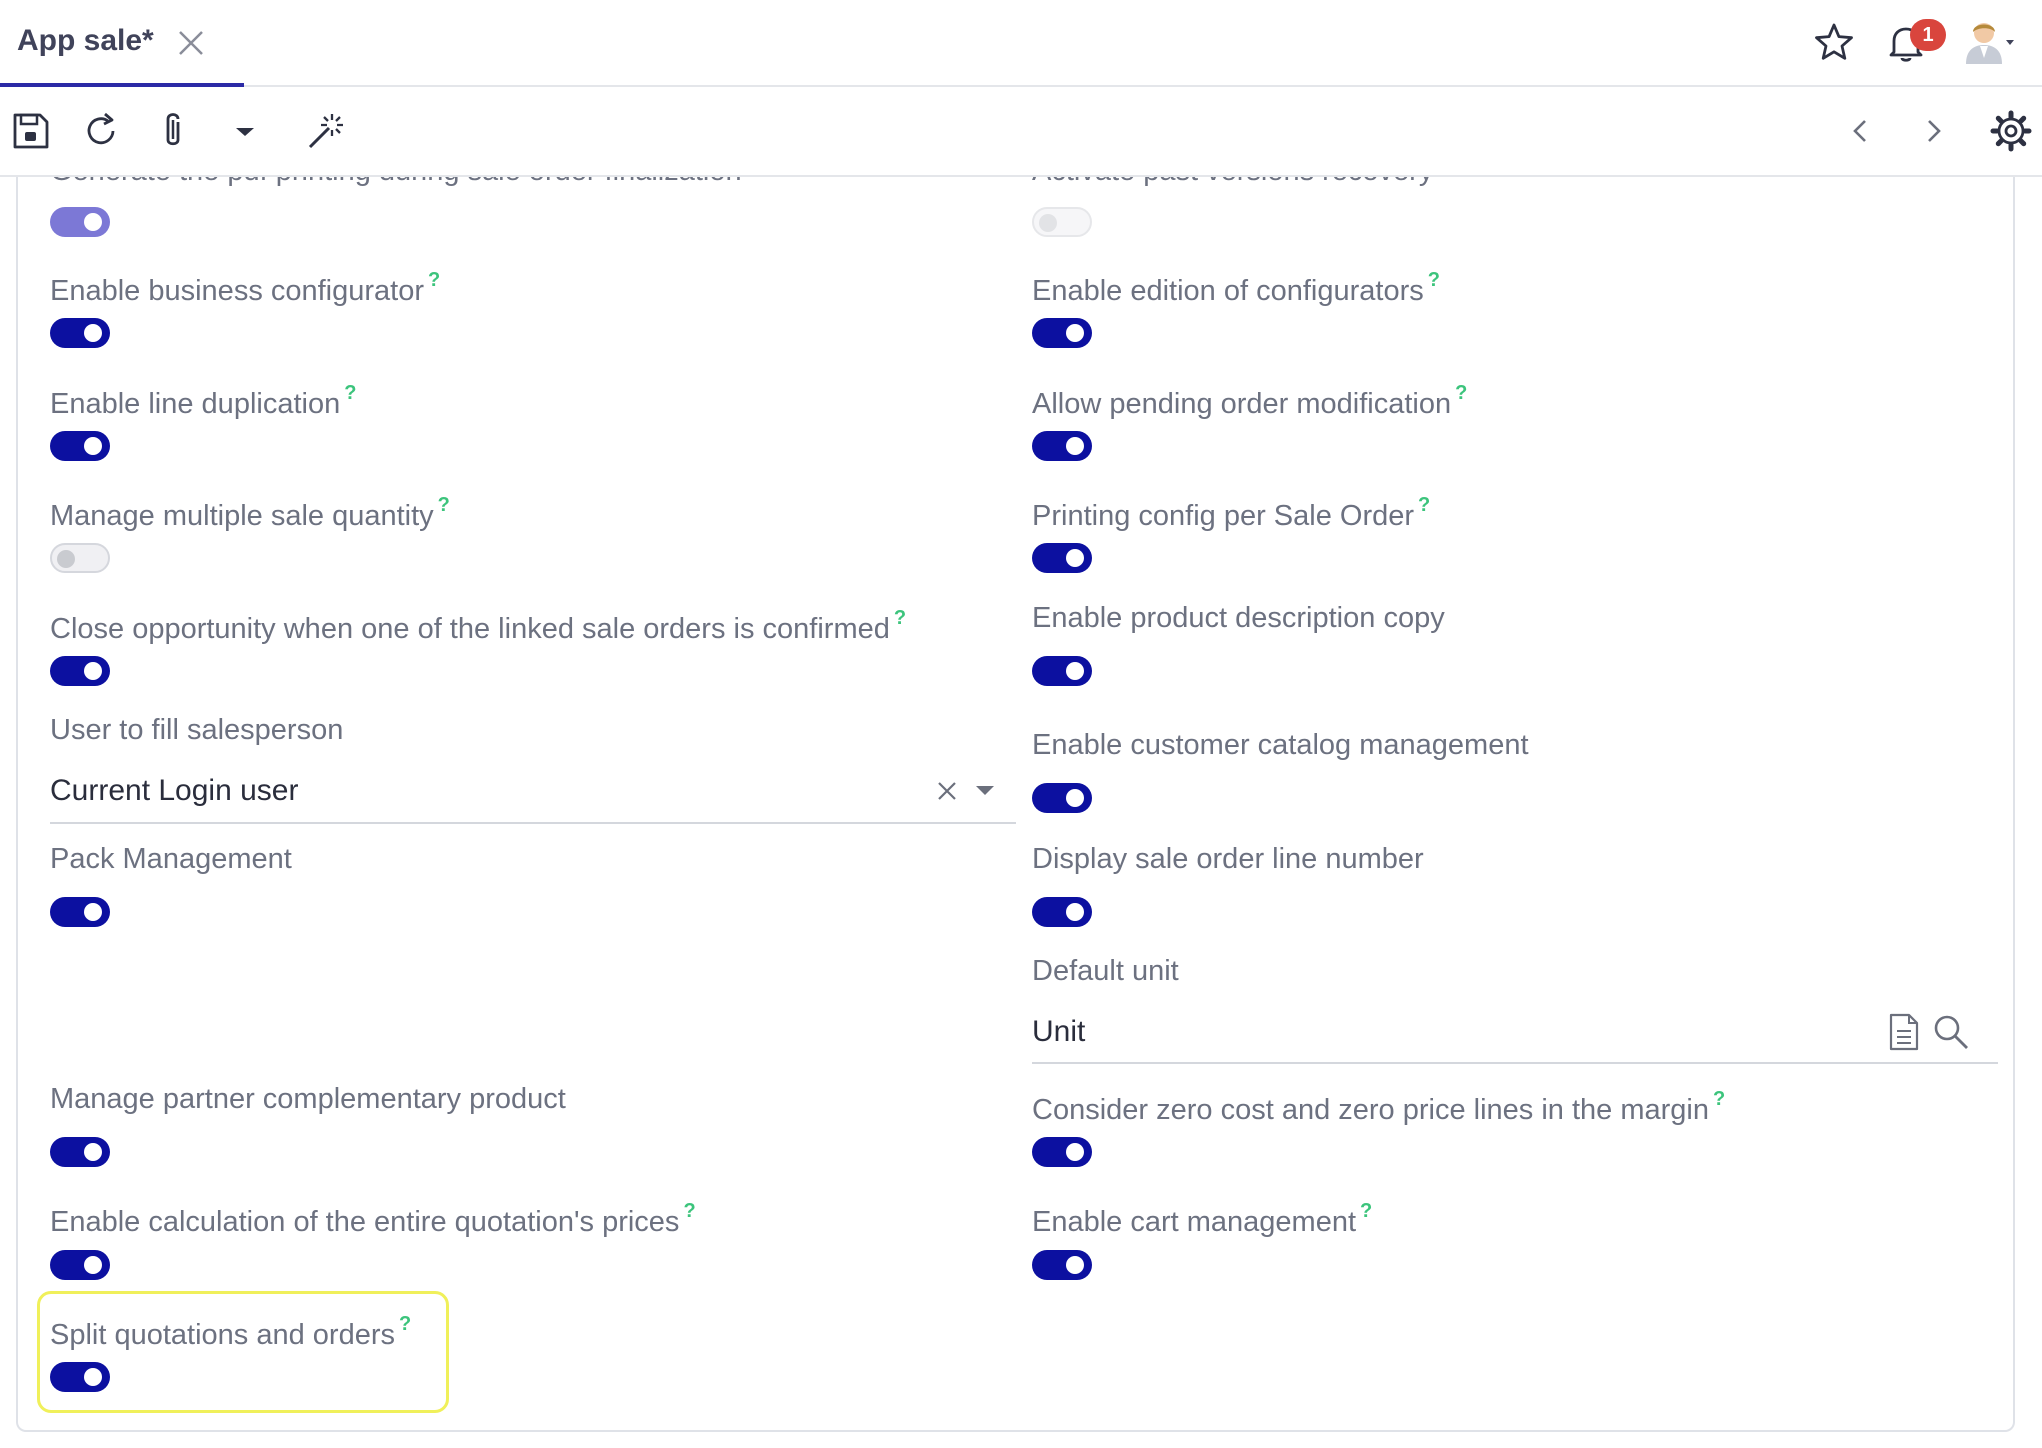  What do you see at coordinates (2011, 131) in the screenshot?
I see `gear-icon` at bounding box center [2011, 131].